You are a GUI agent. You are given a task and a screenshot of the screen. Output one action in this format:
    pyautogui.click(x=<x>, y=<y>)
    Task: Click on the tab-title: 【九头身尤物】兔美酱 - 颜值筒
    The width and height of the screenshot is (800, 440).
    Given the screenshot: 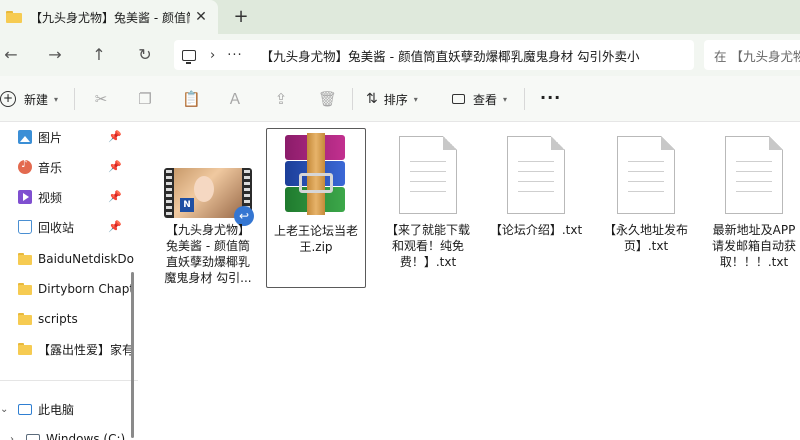 What is the action you would take?
    pyautogui.click(x=110, y=17)
    